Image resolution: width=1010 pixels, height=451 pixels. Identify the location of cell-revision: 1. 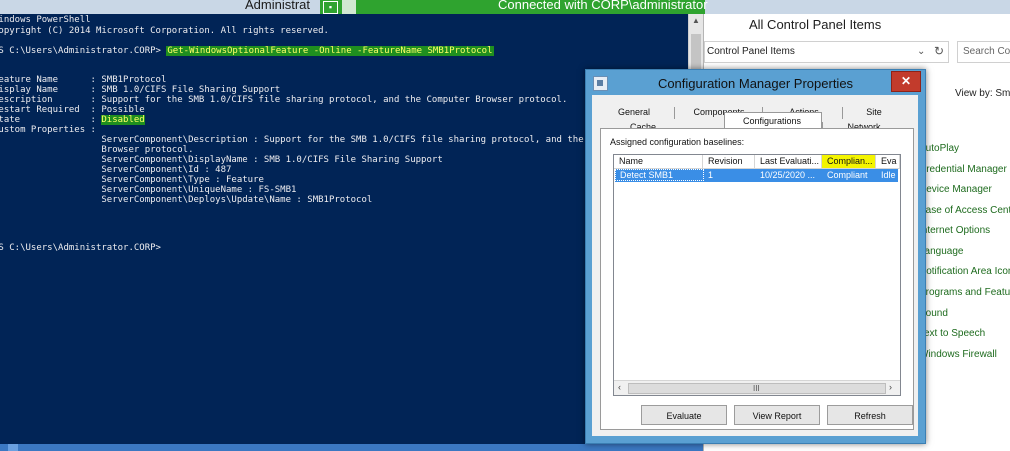
(711, 175).